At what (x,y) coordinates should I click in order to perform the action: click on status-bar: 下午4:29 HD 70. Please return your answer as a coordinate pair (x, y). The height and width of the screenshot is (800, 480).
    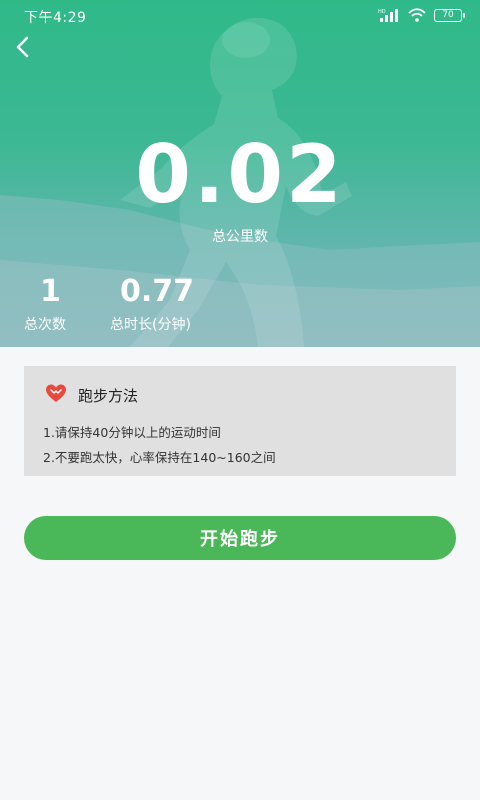
    Looking at the image, I should click on (240, 16).